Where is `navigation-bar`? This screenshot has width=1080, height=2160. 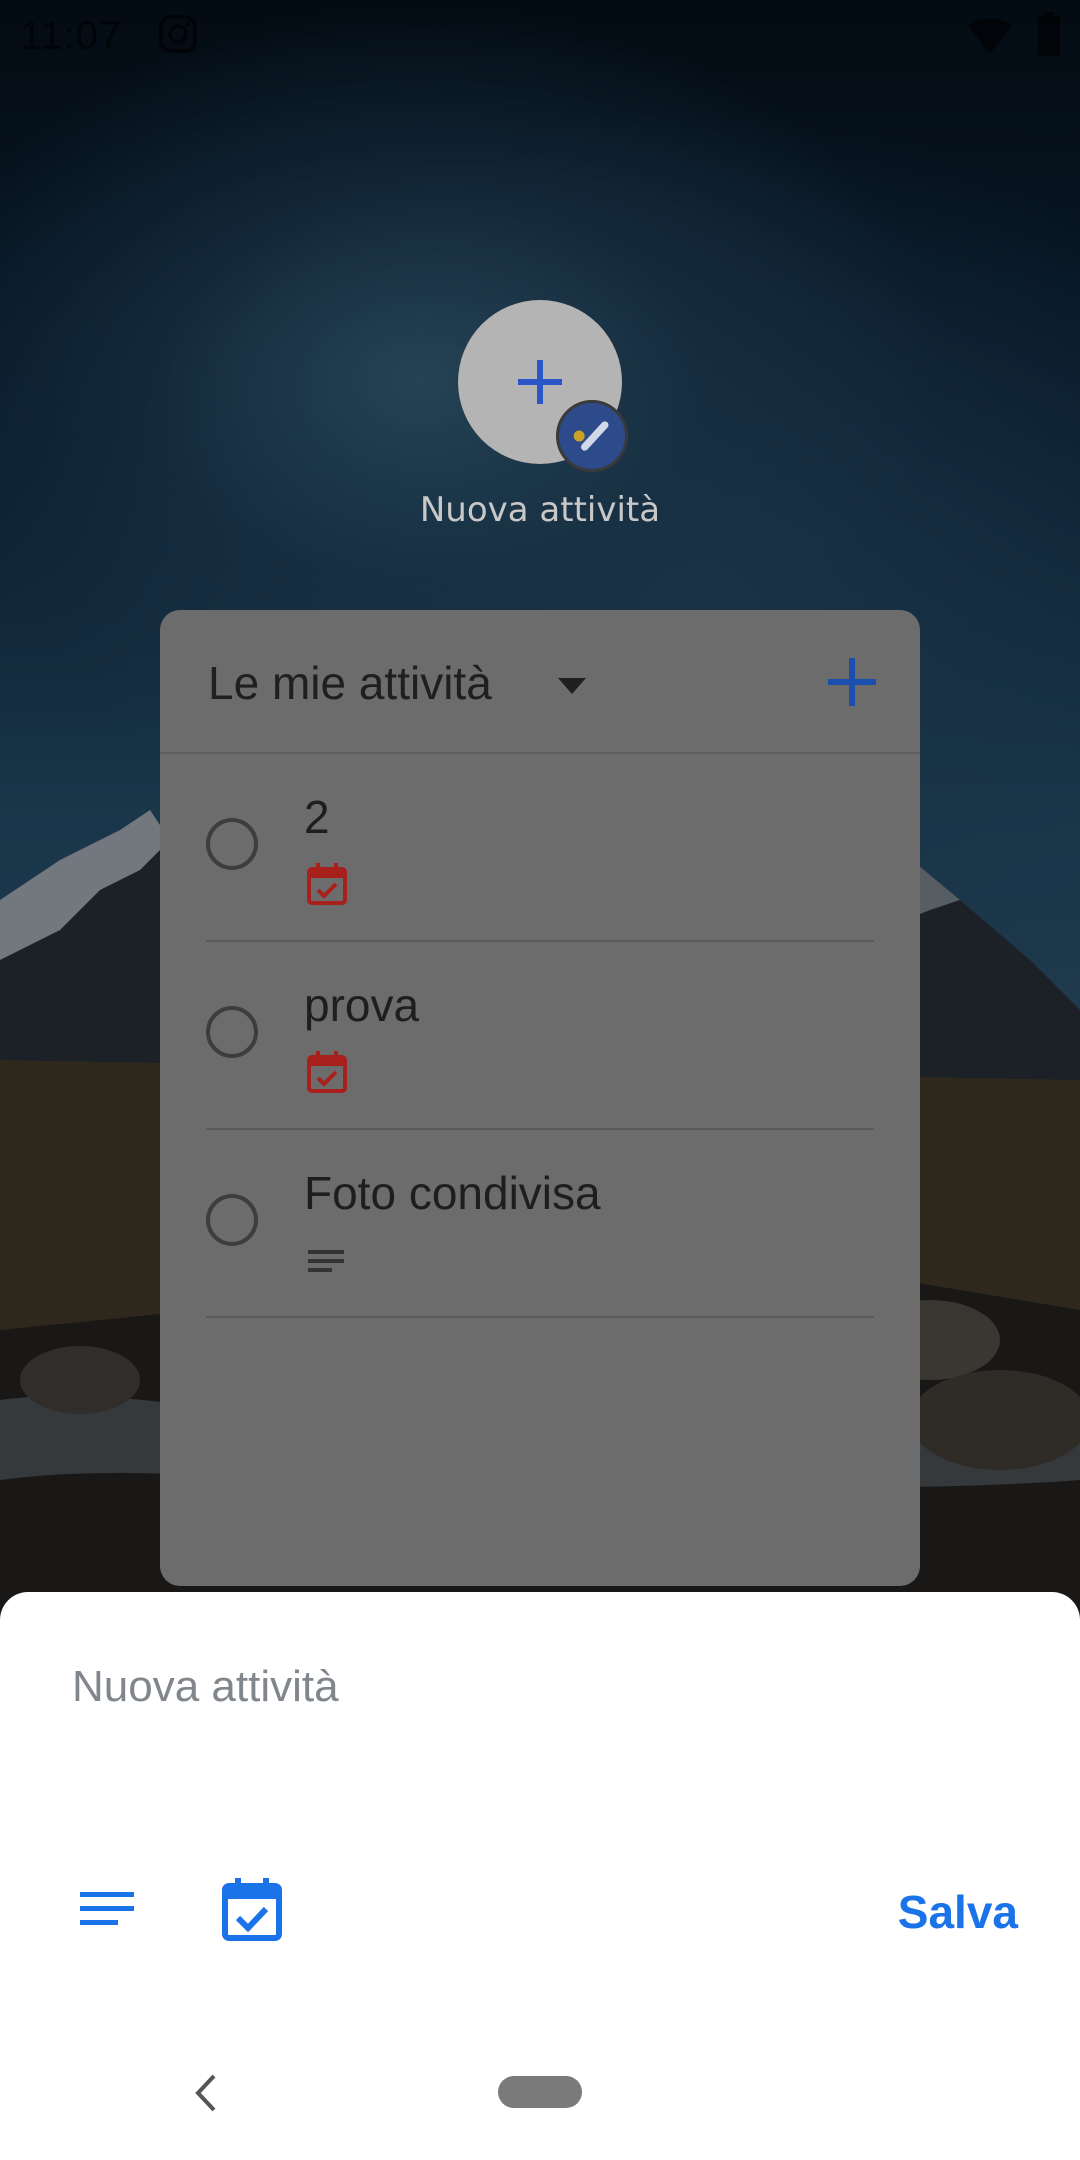
navigation-bar is located at coordinates (540, 2100).